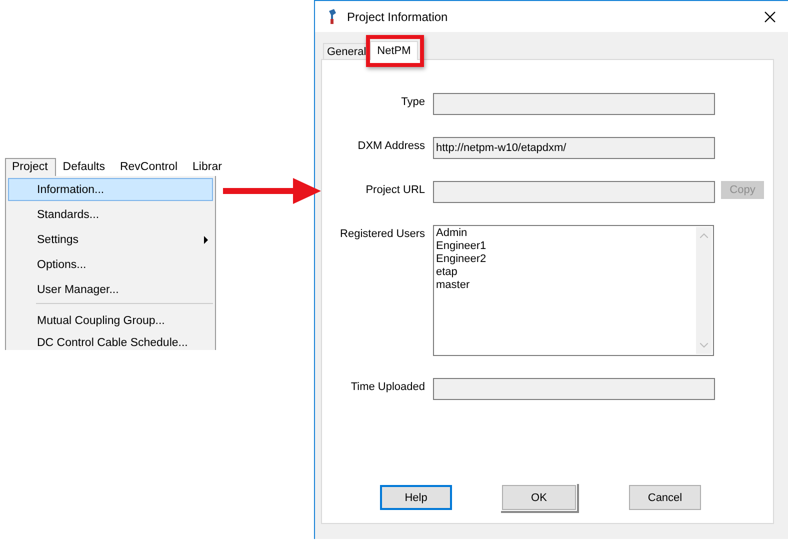 This screenshot has height=540, width=788. What do you see at coordinates (30, 167) in the screenshot?
I see `menu-bar-item: Project` at bounding box center [30, 167].